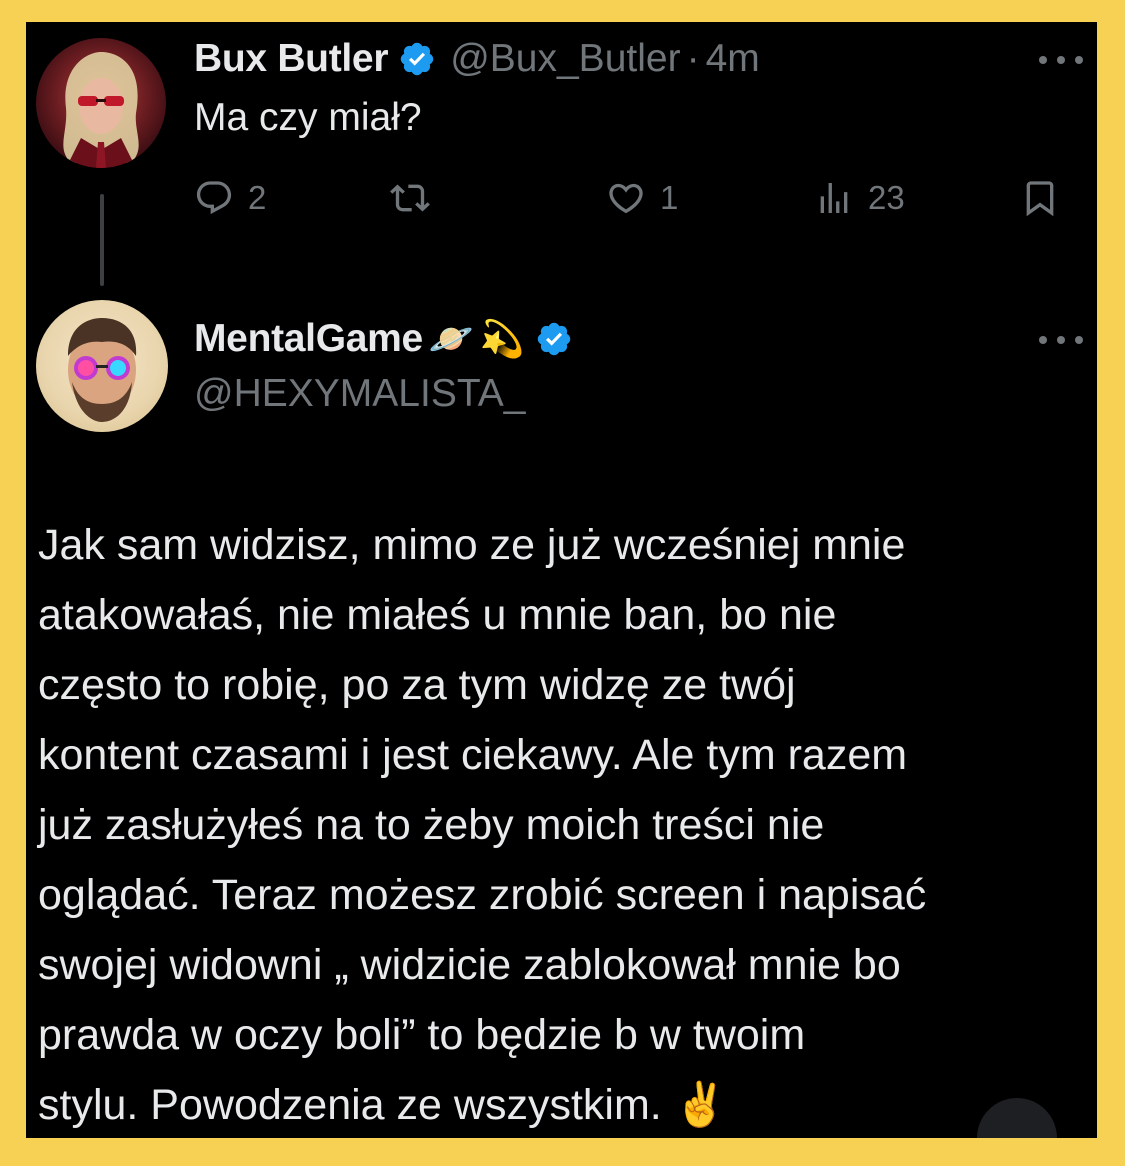 The width and height of the screenshot is (1125, 1166). Describe the element at coordinates (308, 339) in the screenshot. I see `reply-author-name: MentalGame` at that location.